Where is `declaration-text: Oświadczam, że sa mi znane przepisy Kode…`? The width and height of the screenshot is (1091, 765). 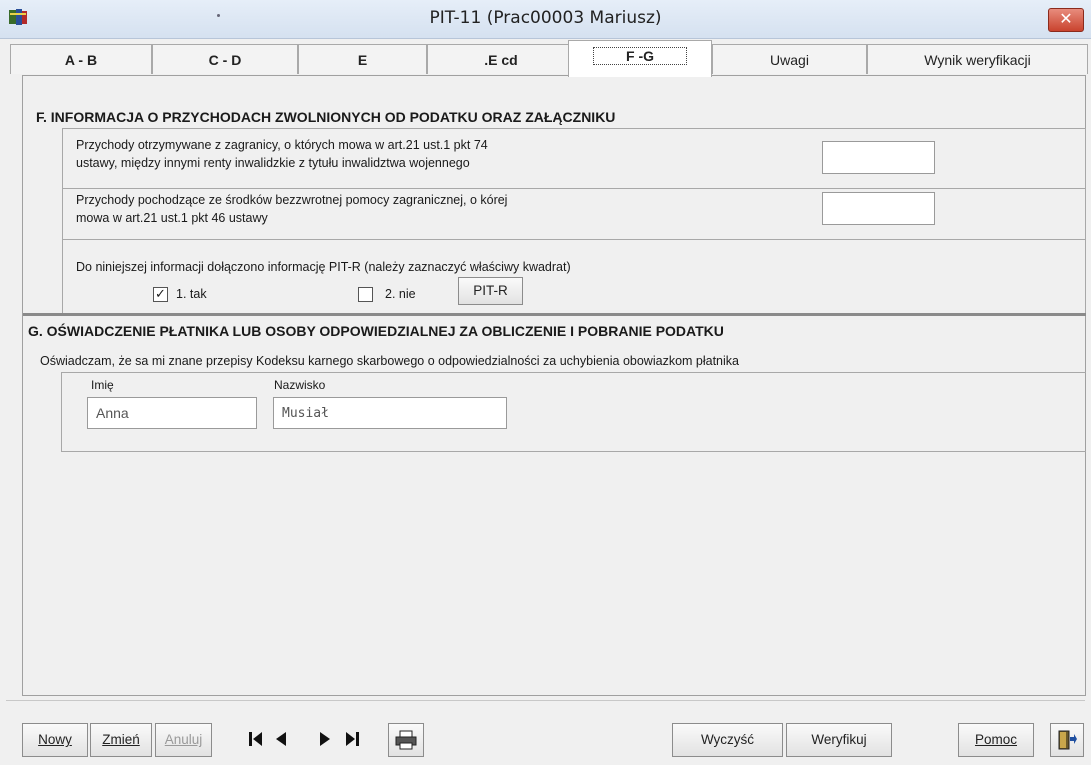
declaration-text: Oświadczam, że sa mi znane przepisy Kode… is located at coordinates (389, 361).